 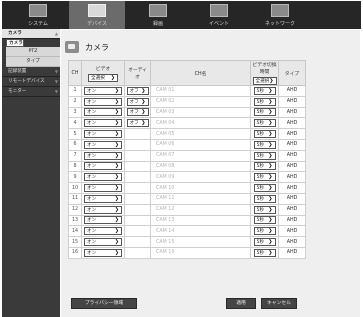 What do you see at coordinates (31, 82) in the screenshot?
I see `sidebar-category-remote-device: リモートデバイス ▼` at bounding box center [31, 82].